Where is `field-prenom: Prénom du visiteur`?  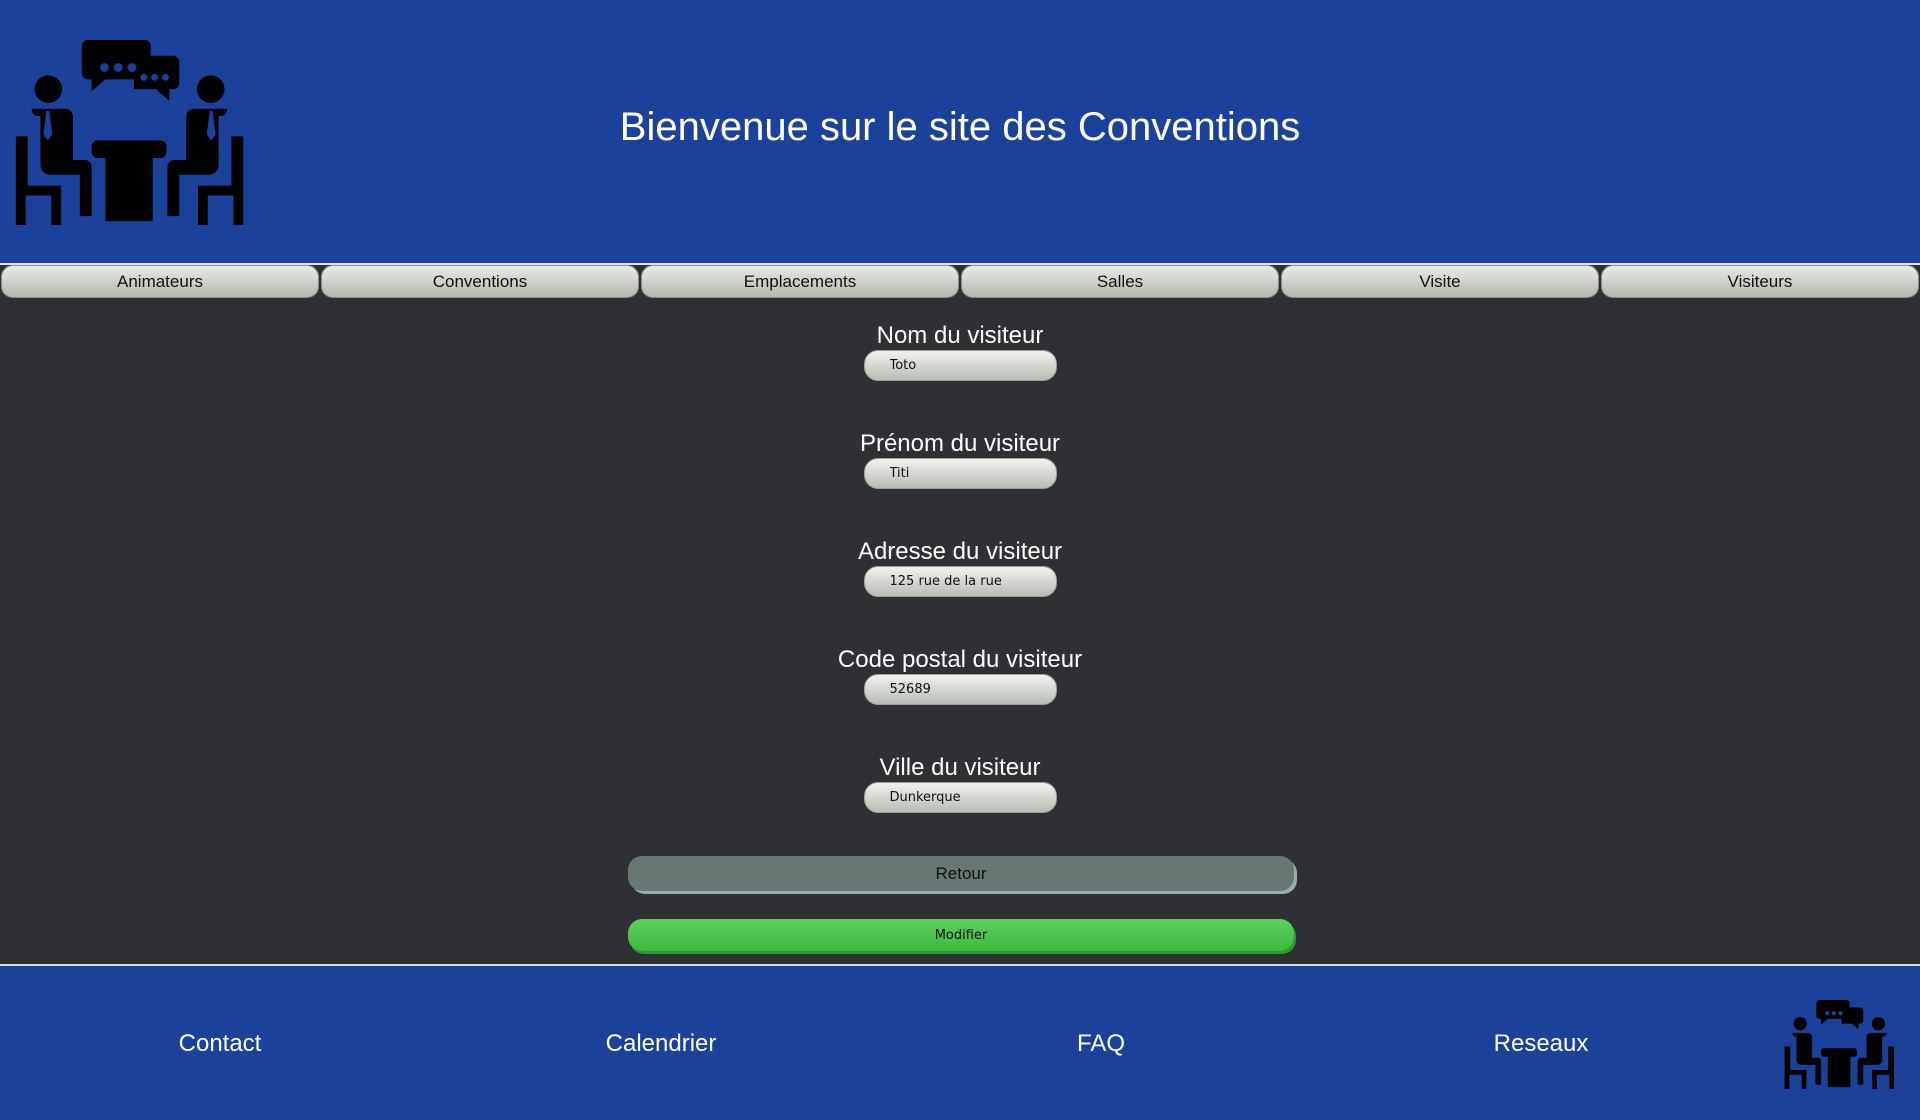
field-prenom: Prénom du visiteur is located at coordinates (960, 459).